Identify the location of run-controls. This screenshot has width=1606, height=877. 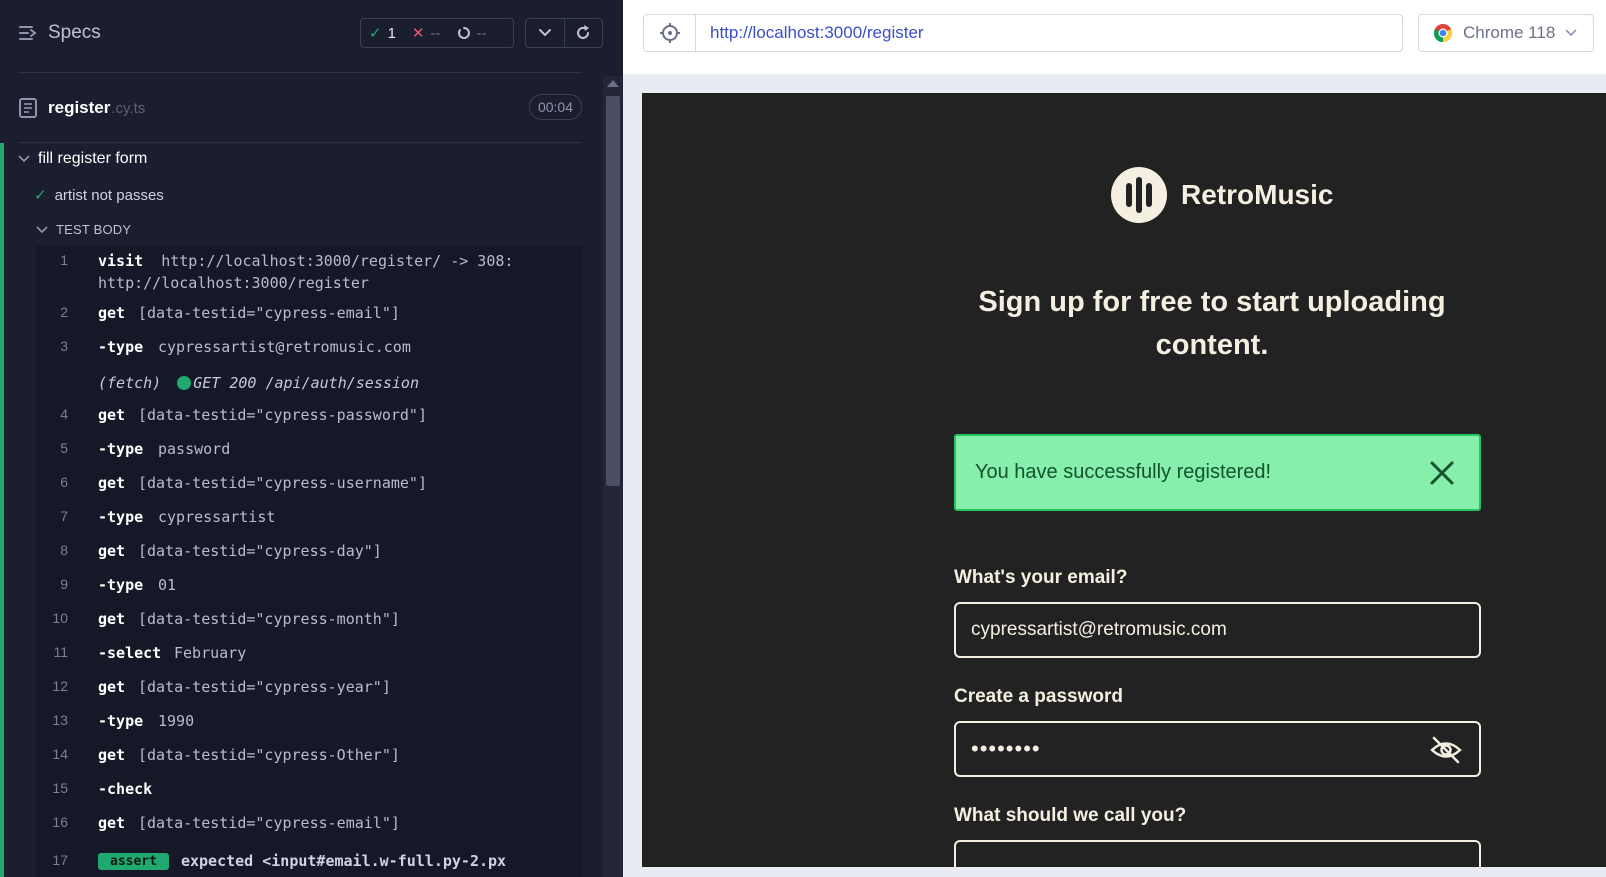
(564, 33).